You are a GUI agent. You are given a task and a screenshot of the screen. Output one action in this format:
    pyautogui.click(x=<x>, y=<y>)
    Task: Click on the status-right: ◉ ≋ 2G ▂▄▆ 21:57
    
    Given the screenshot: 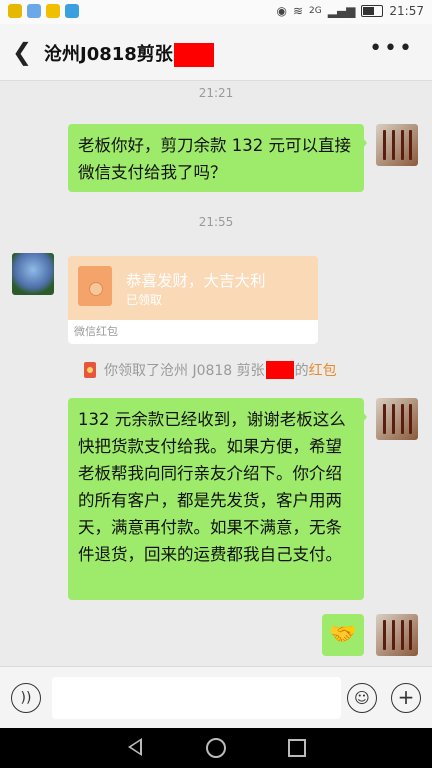 What is the action you would take?
    pyautogui.click(x=350, y=11)
    